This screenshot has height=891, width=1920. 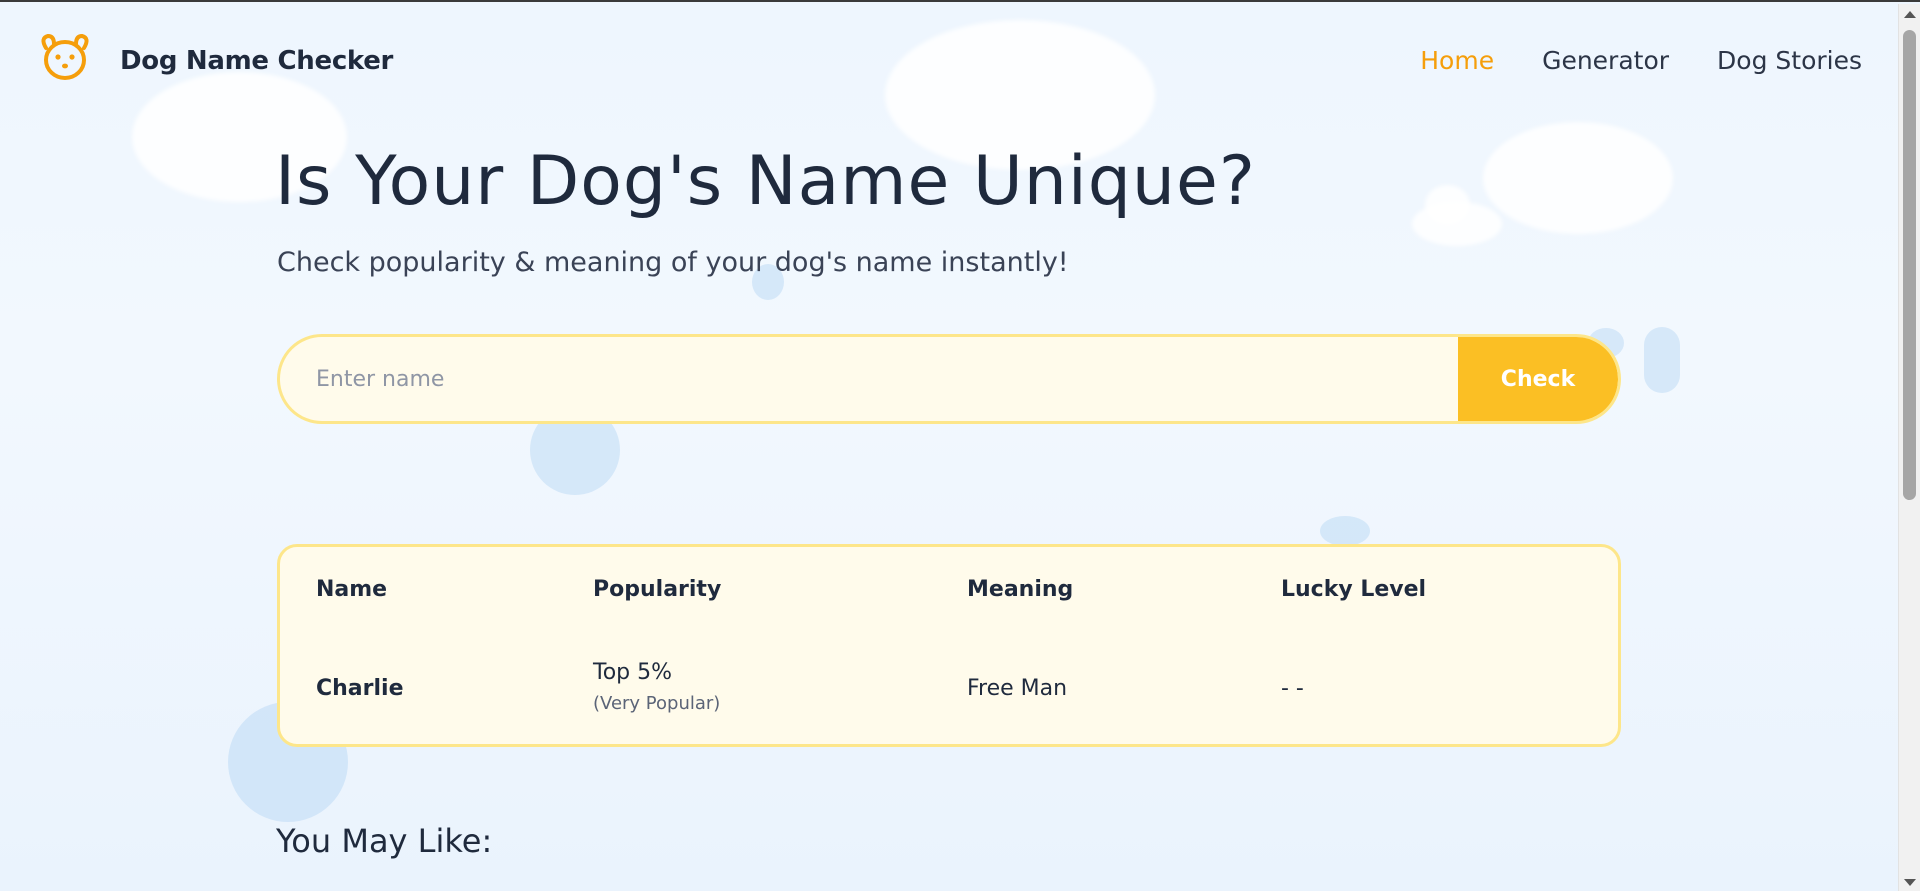 What do you see at coordinates (1457, 60) in the screenshot?
I see `nav-home-link: Home` at bounding box center [1457, 60].